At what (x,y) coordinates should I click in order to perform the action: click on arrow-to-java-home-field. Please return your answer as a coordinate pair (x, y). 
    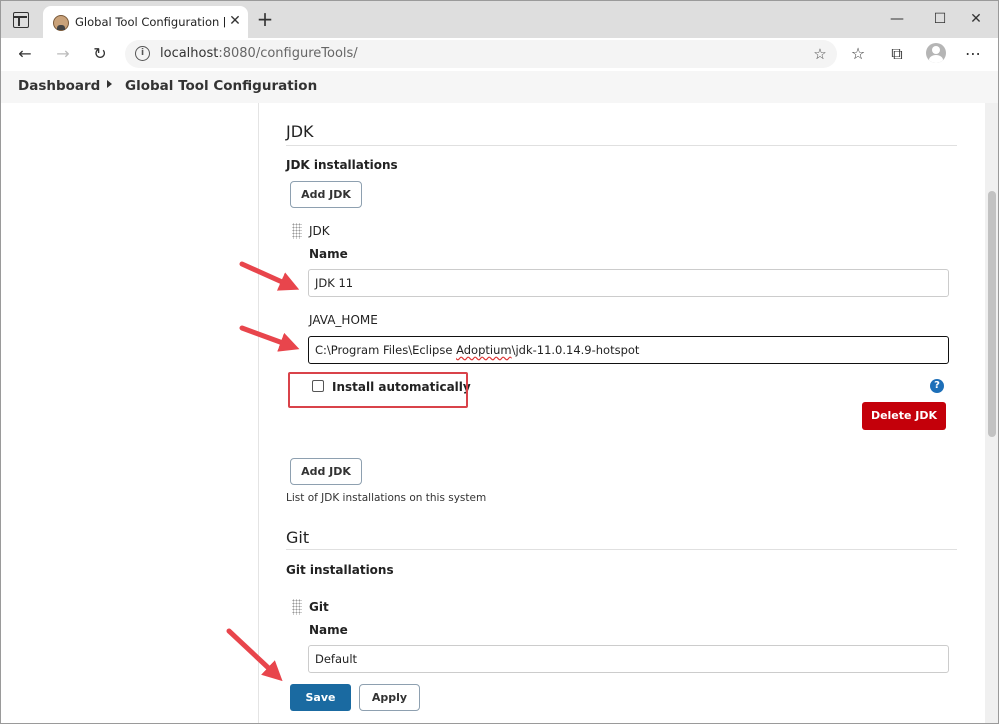
    Looking at the image, I should click on (269, 338).